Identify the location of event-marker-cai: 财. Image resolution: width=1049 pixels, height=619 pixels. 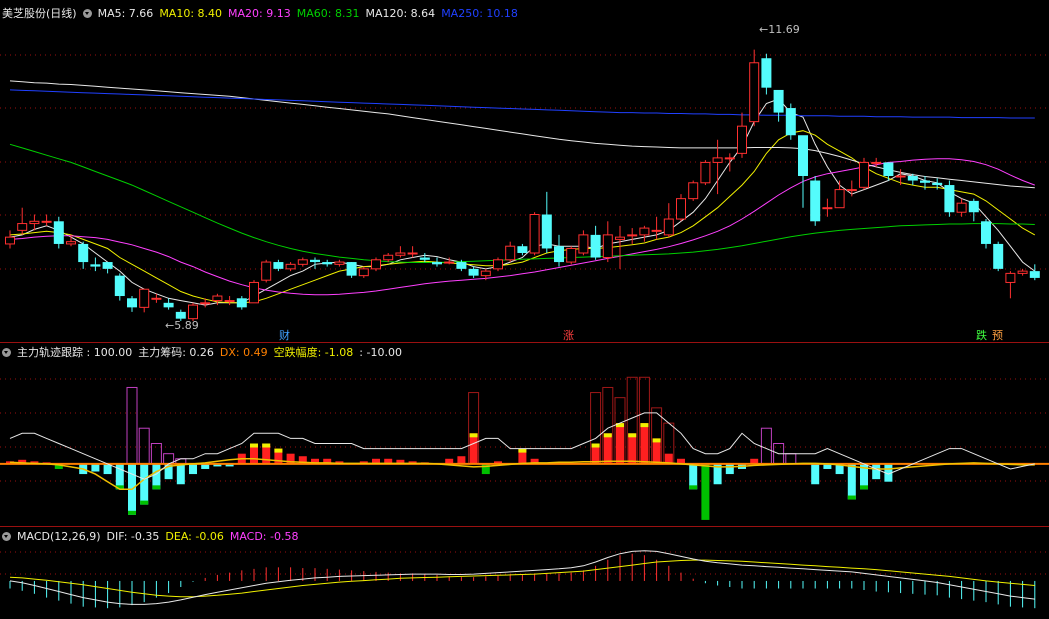
(284, 336).